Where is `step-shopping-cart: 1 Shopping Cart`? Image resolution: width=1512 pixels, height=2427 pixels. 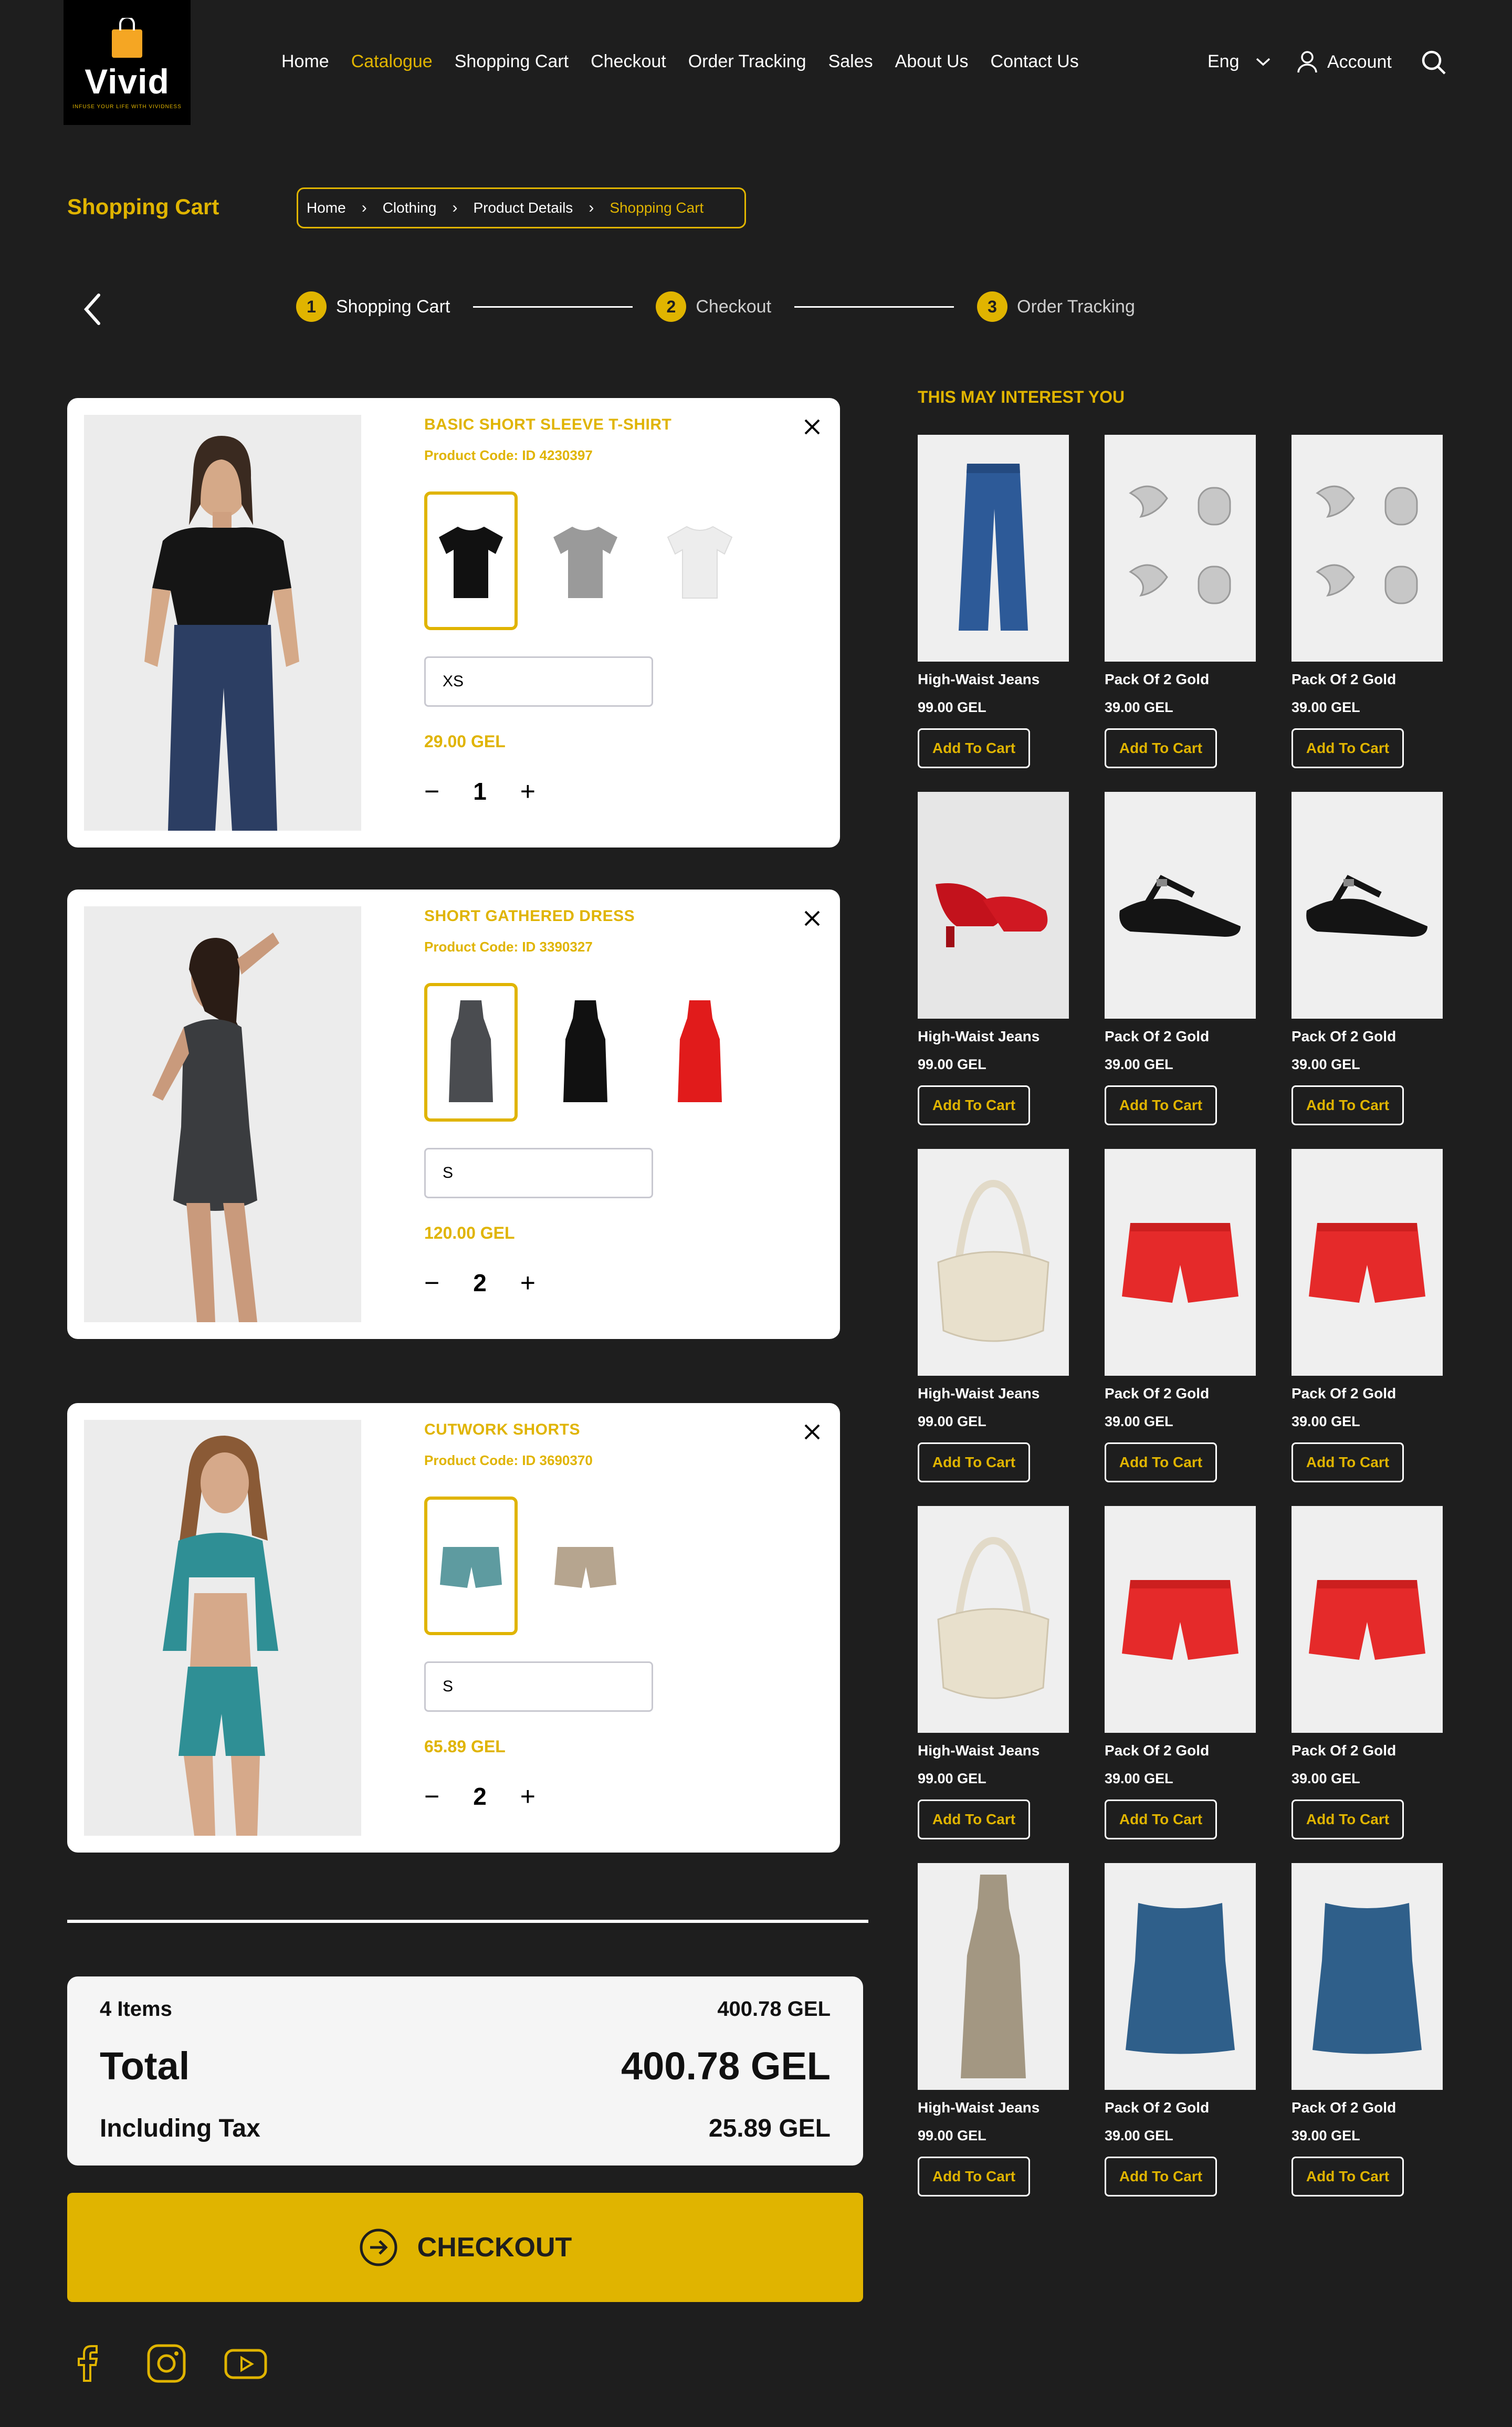 step-shopping-cart: 1 Shopping Cart is located at coordinates (373, 306).